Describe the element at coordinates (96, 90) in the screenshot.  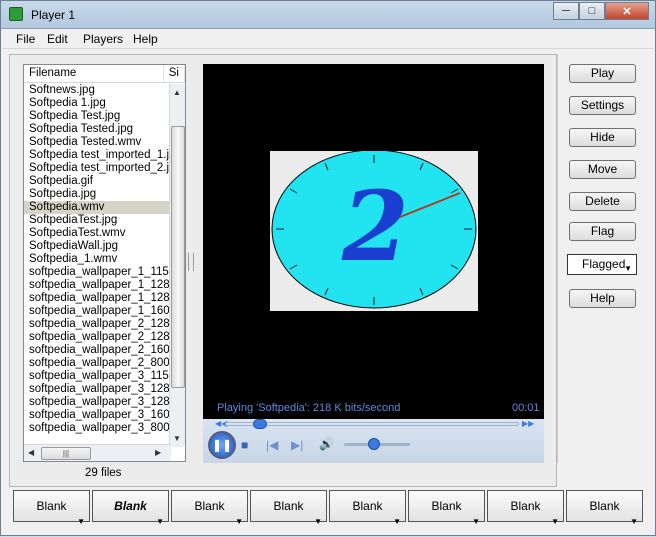
I see `list-item: Softnews.jpg` at that location.